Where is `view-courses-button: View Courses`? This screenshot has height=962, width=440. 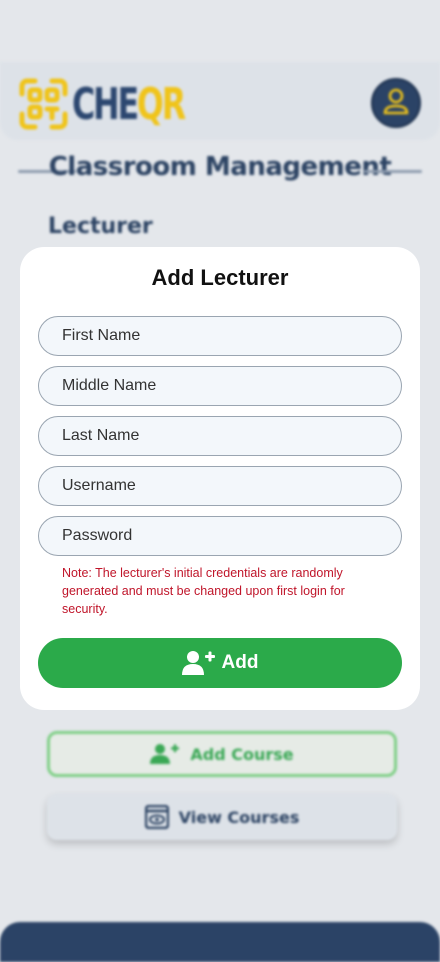 view-courses-button: View Courses is located at coordinates (222, 817).